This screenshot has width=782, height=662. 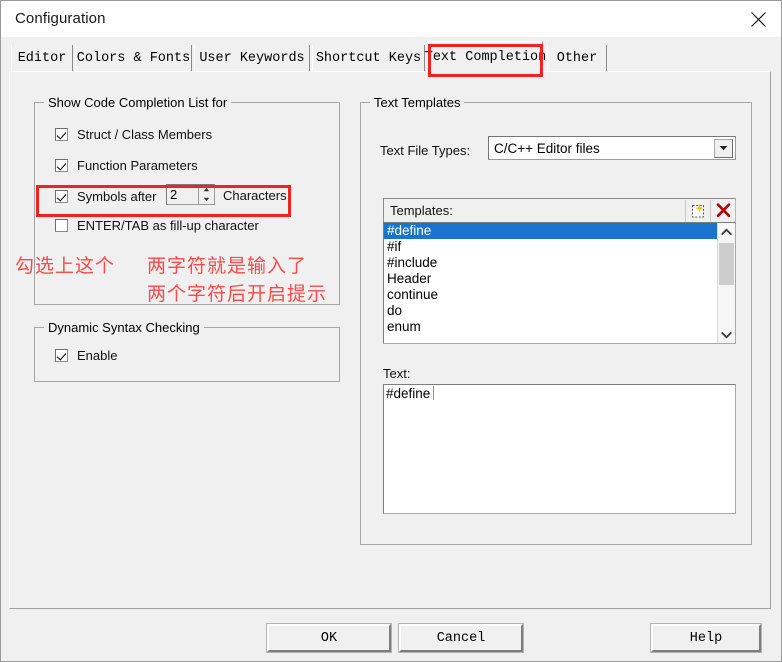 What do you see at coordinates (97, 355) in the screenshot?
I see `checkbox-label: Enable` at bounding box center [97, 355].